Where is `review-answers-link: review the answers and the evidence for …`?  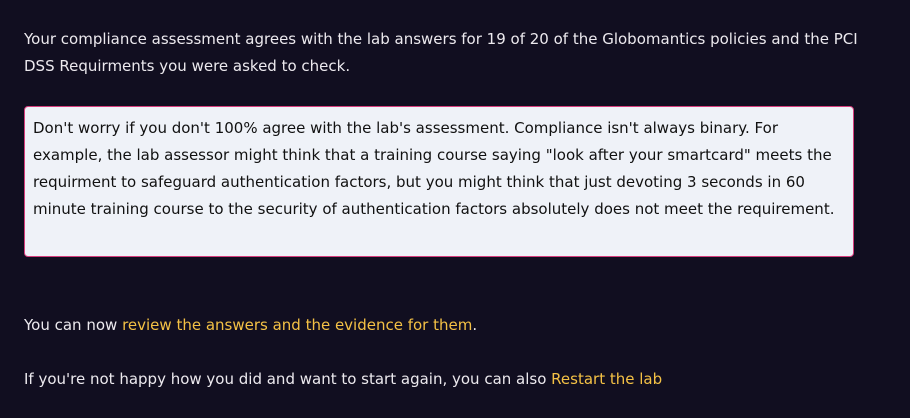
review-answers-link: review the answers and the evidence for … is located at coordinates (297, 325).